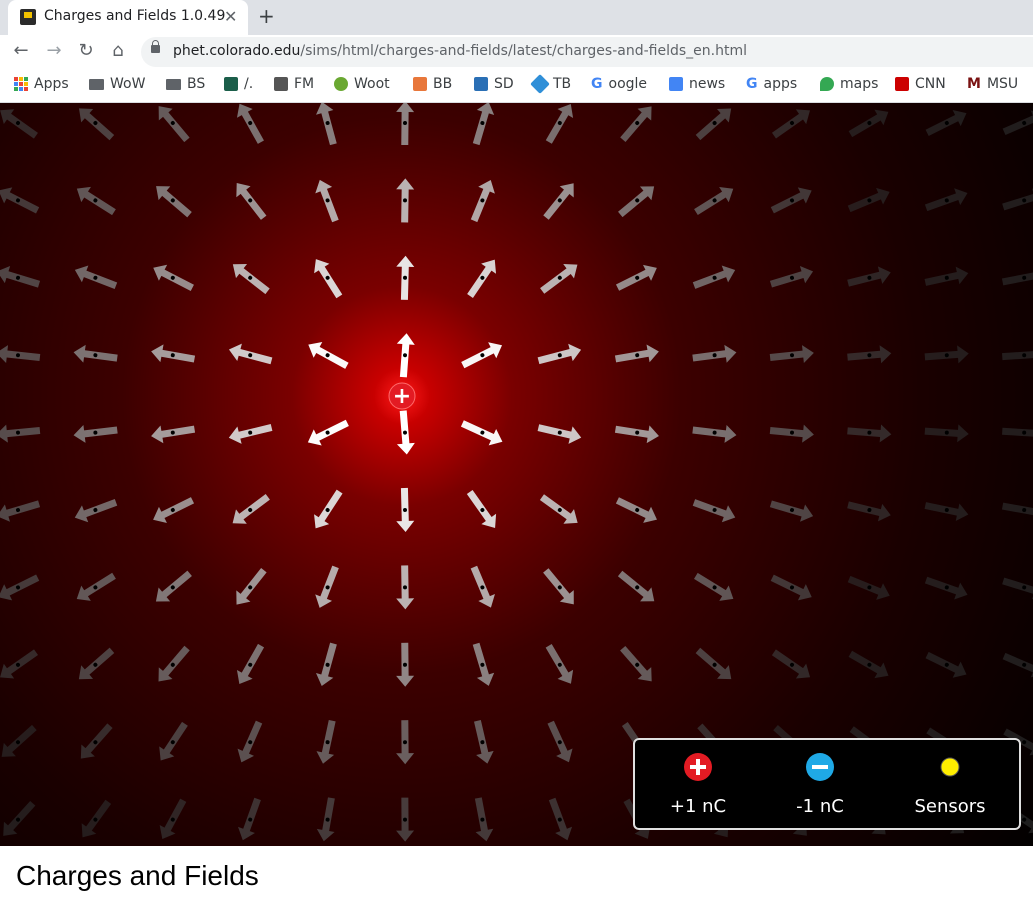  I want to click on home-icon: ⌂, so click(118, 50).